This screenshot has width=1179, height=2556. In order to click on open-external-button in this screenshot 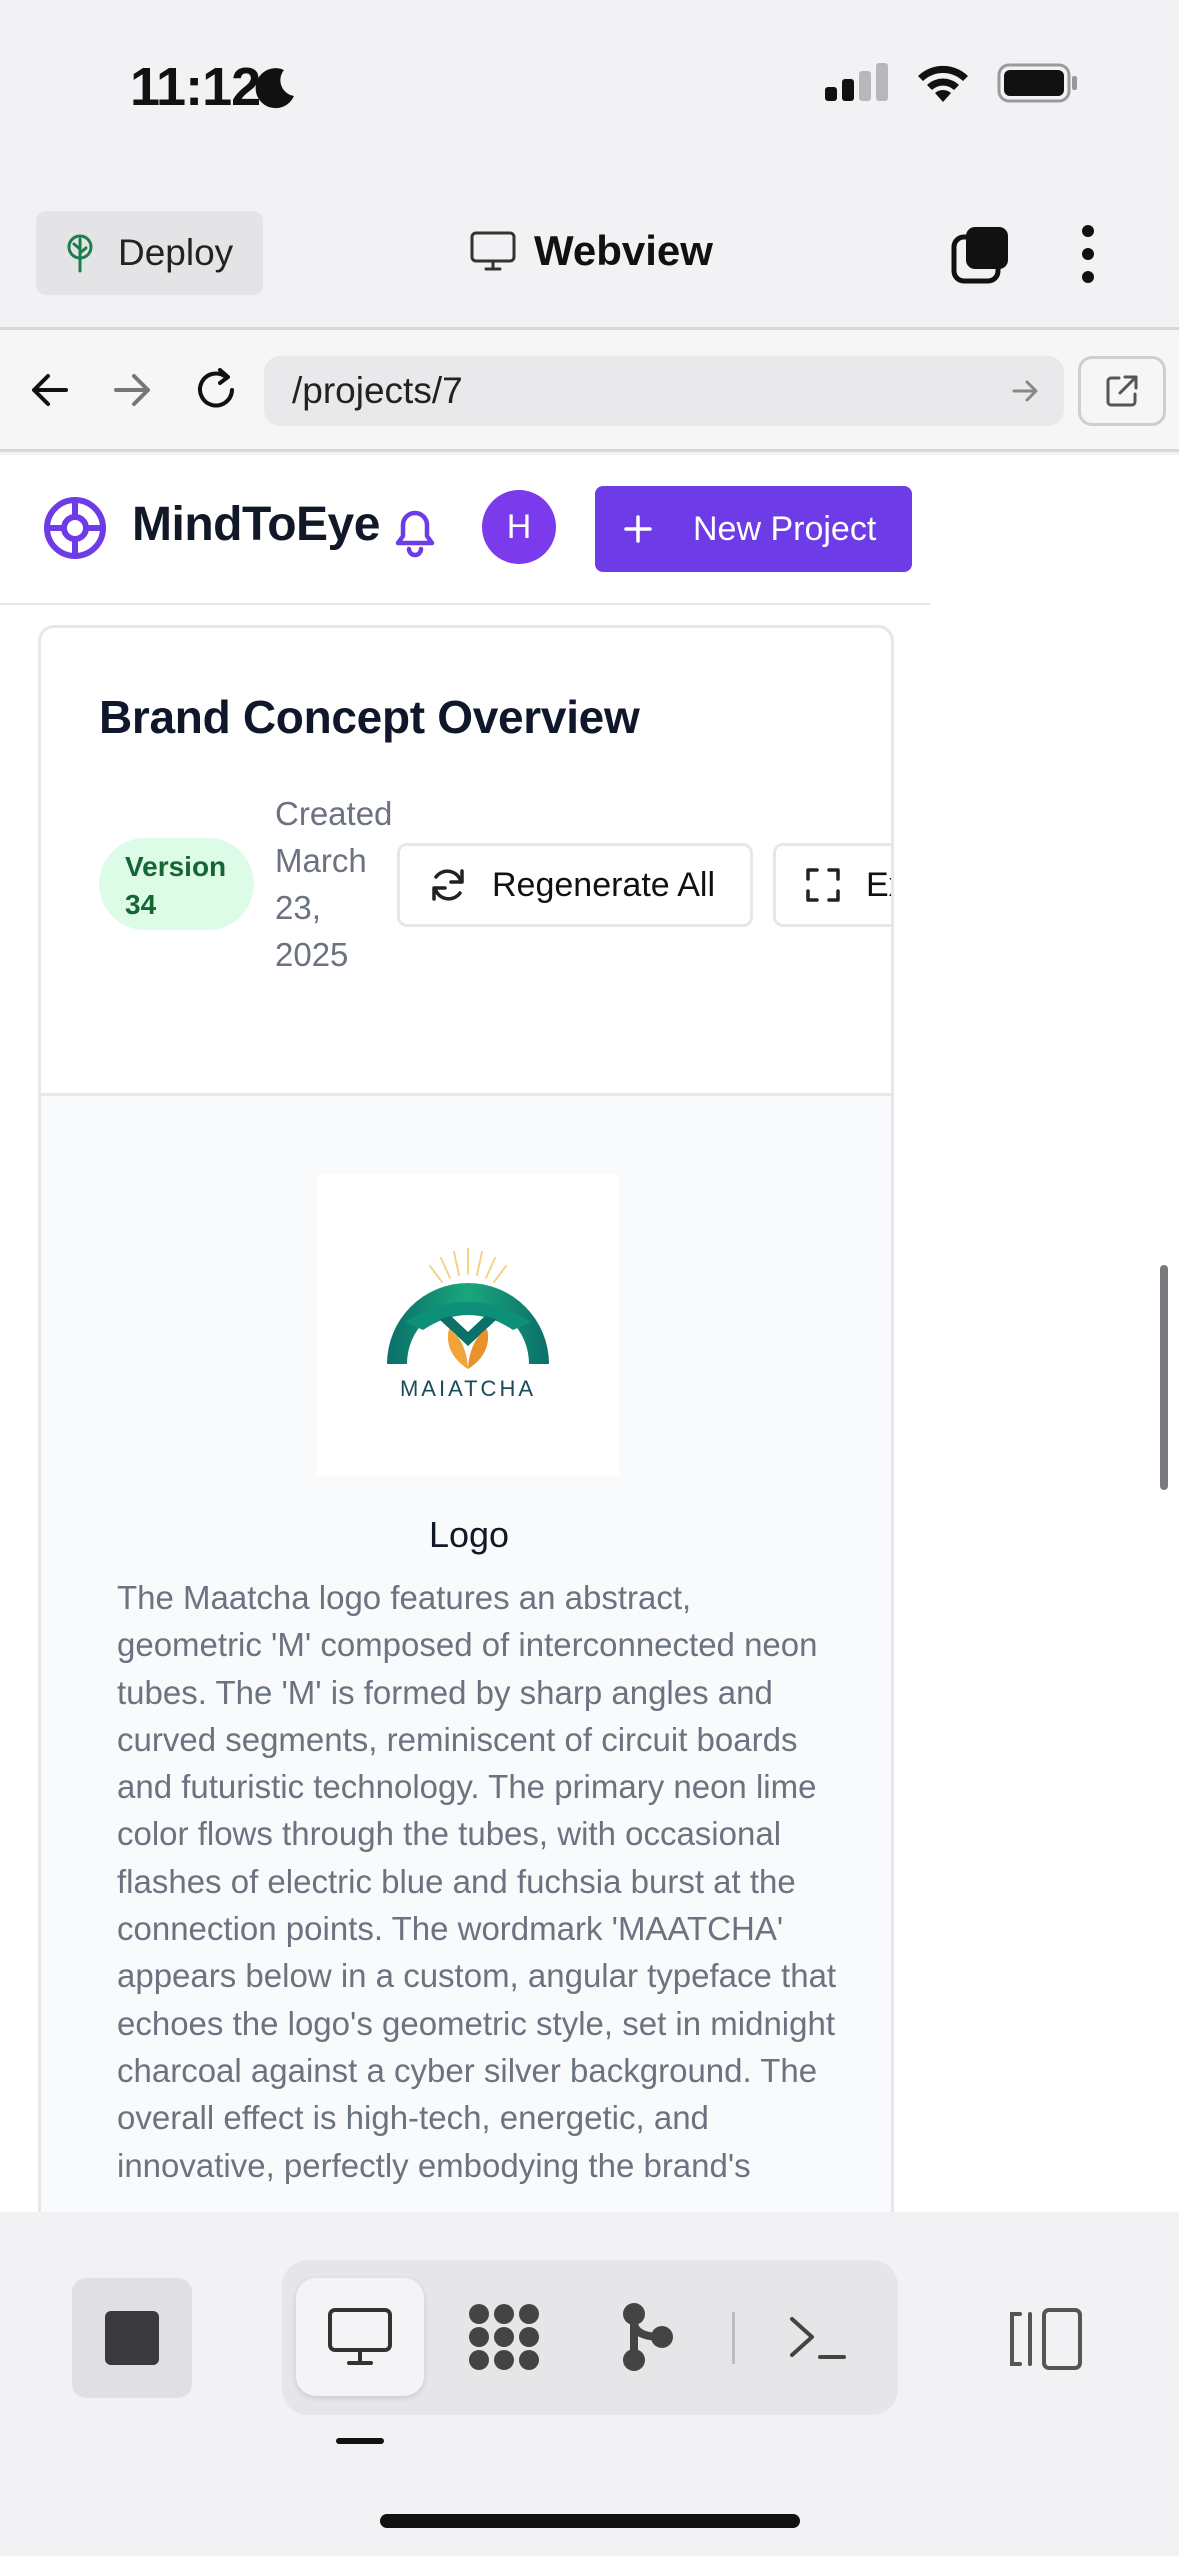, I will do `click(1122, 391)`.